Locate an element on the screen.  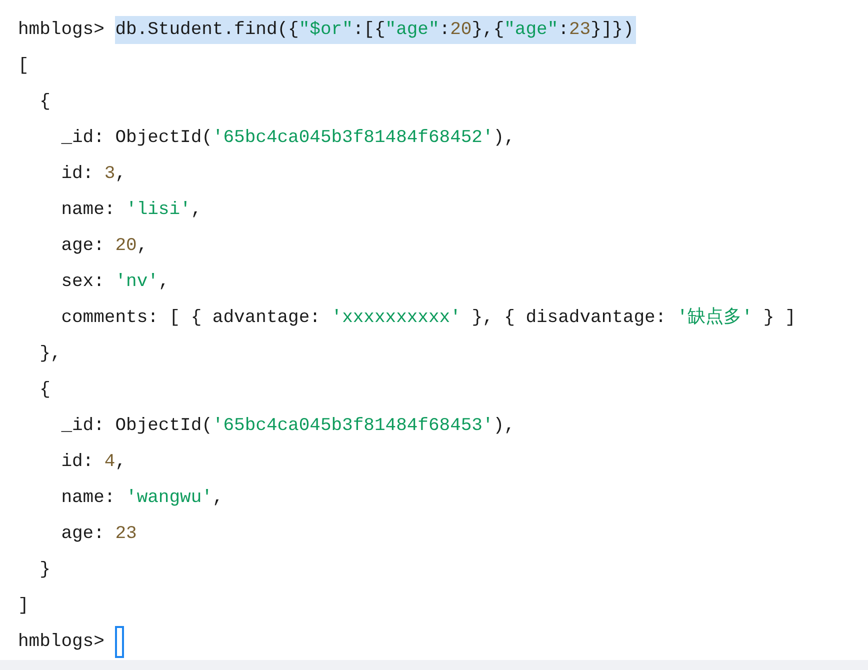
output-line: }, is located at coordinates (50, 354).